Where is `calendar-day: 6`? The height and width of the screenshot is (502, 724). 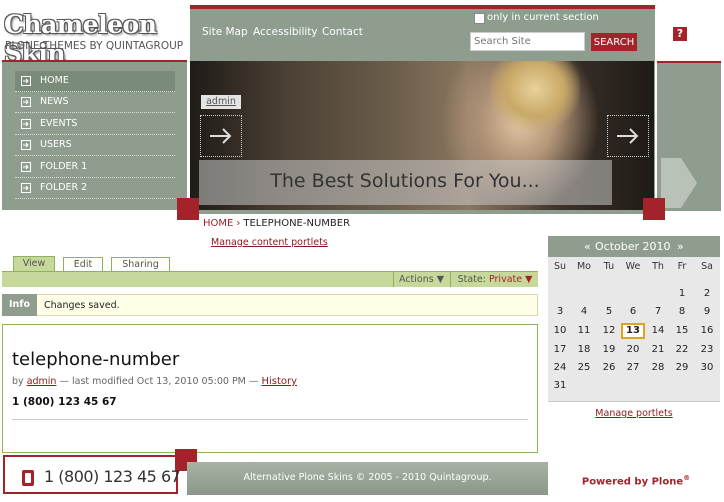
calendar-day: 6 is located at coordinates (633, 312).